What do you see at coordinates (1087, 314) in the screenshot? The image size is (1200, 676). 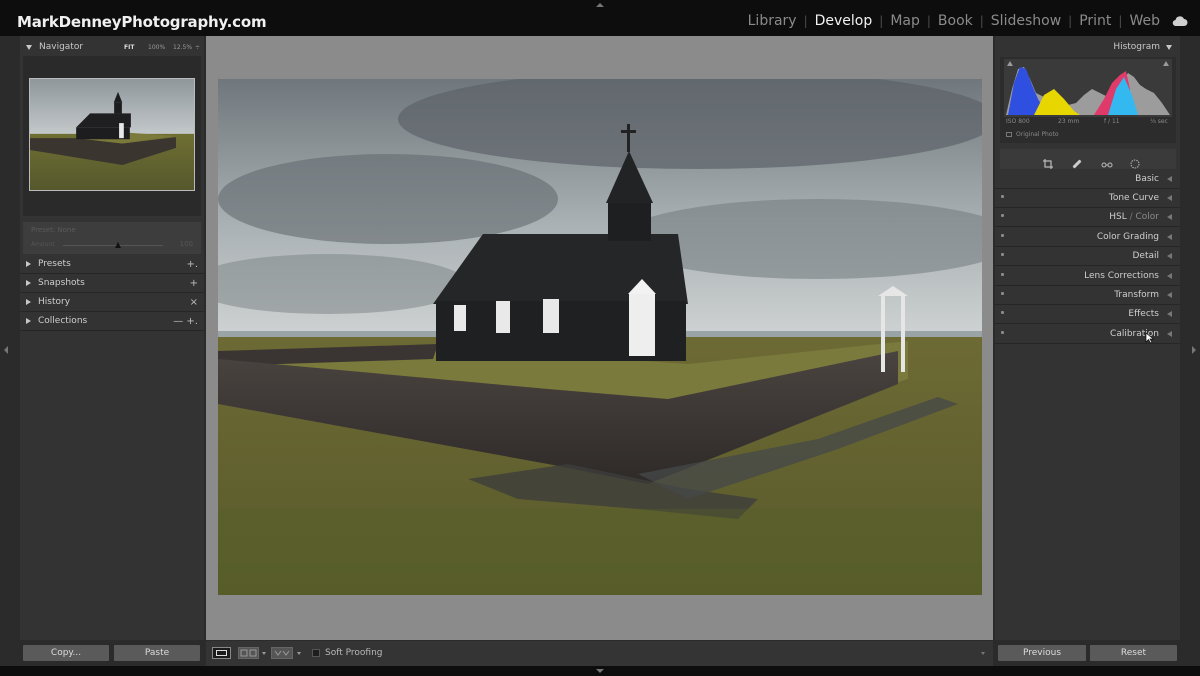 I see `effects-section: Effects` at bounding box center [1087, 314].